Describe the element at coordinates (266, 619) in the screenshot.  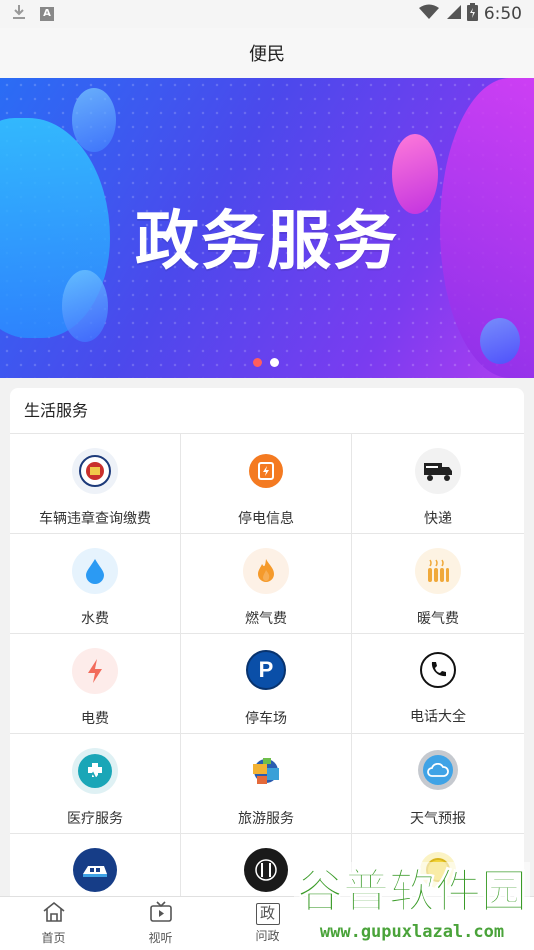
I see `service-label: 燃气费` at that location.